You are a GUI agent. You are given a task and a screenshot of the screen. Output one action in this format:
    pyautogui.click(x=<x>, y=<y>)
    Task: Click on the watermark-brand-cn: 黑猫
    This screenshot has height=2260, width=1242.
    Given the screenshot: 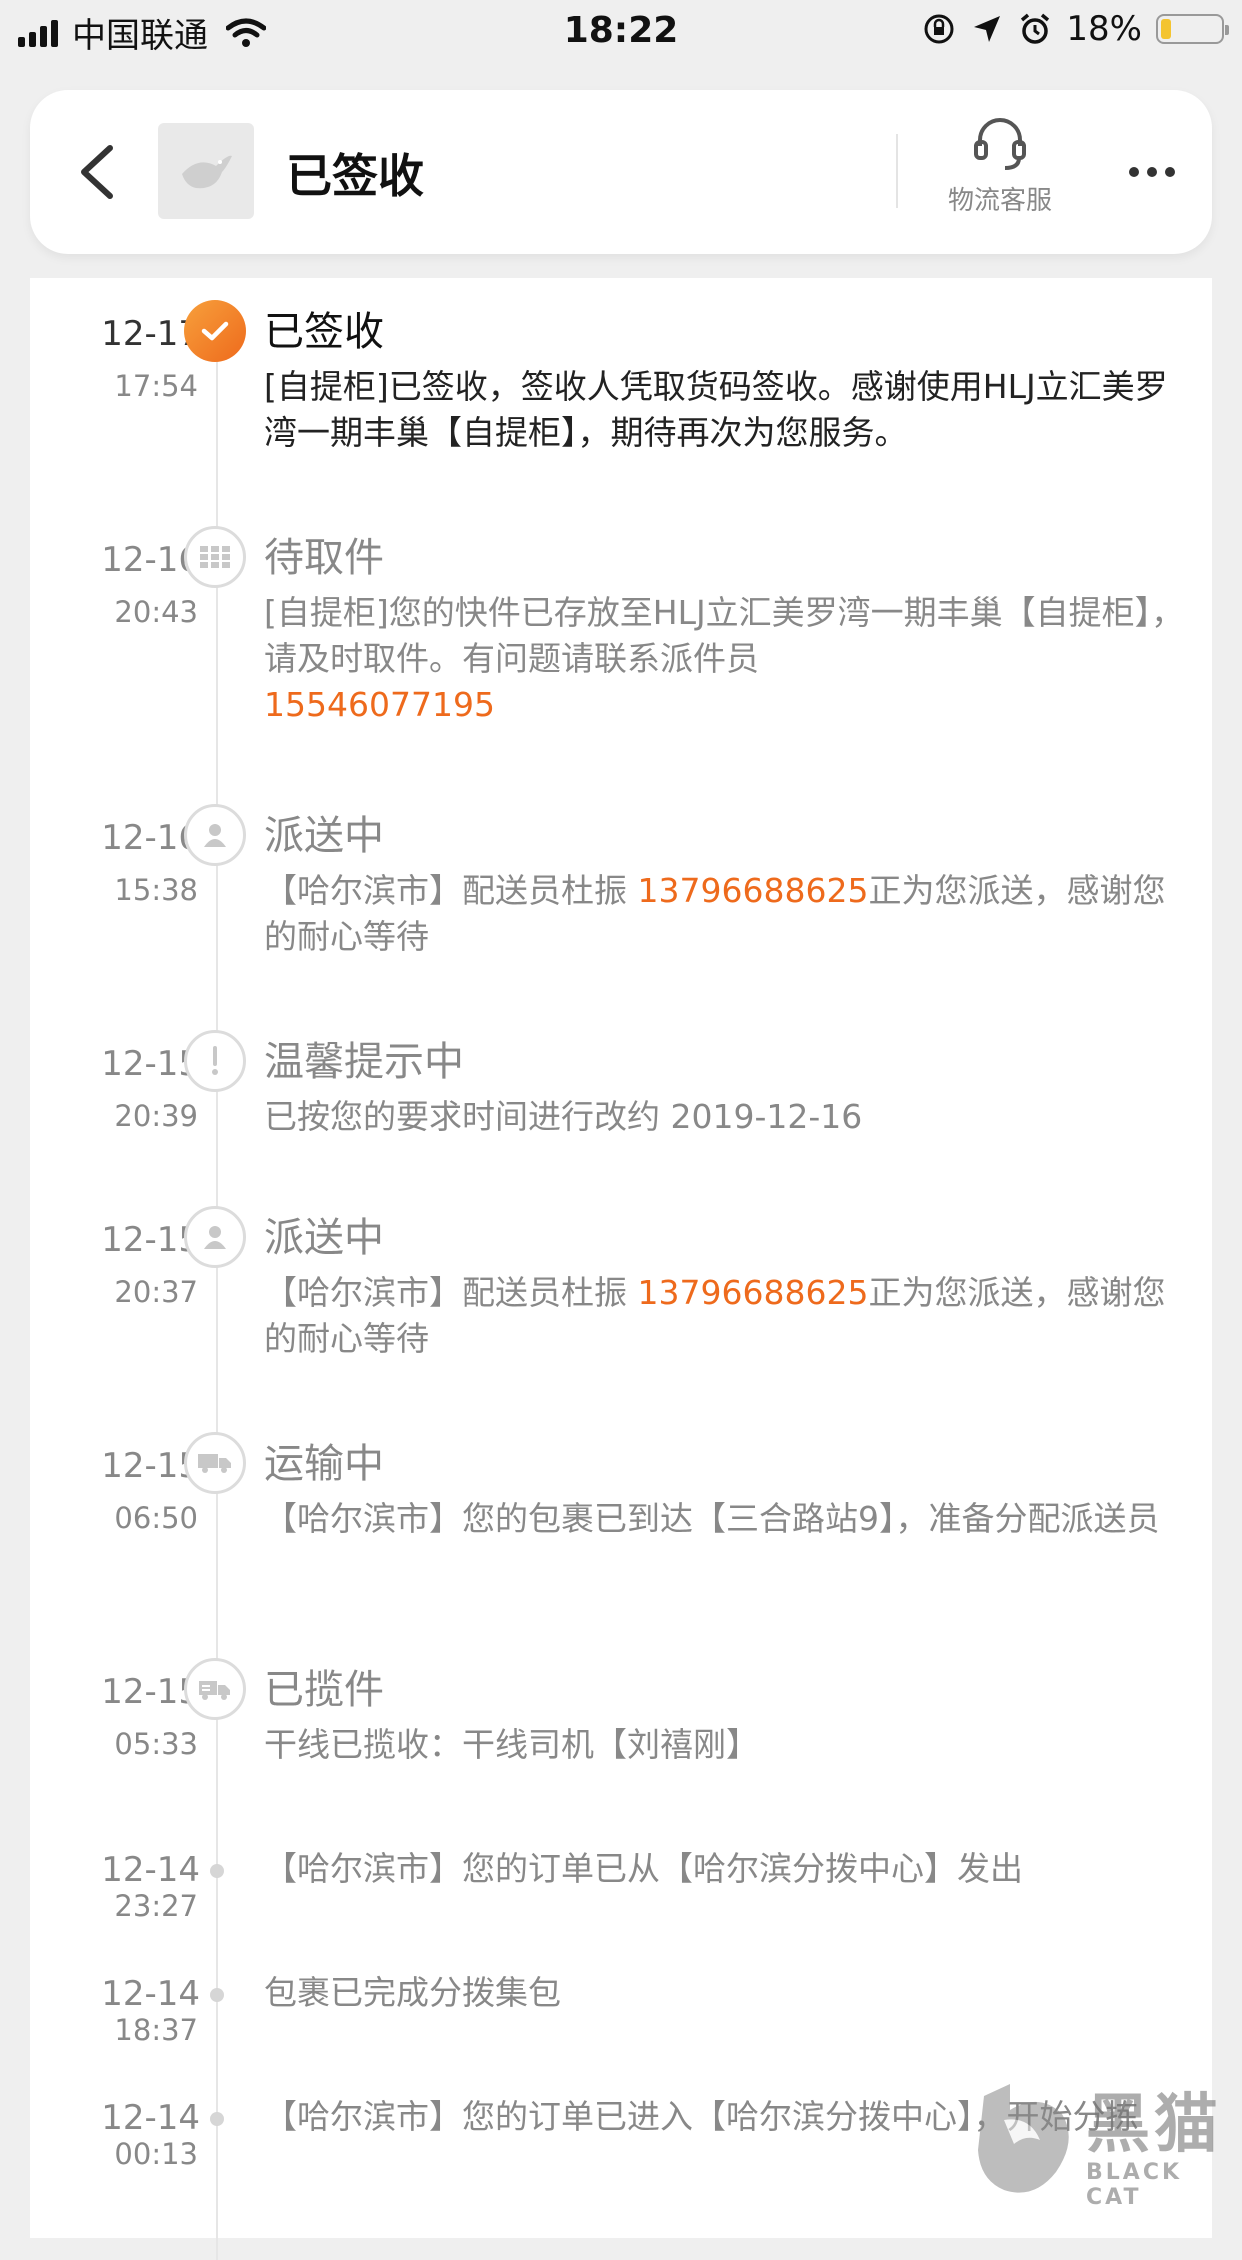 What is the action you would take?
    pyautogui.click(x=1154, y=2125)
    